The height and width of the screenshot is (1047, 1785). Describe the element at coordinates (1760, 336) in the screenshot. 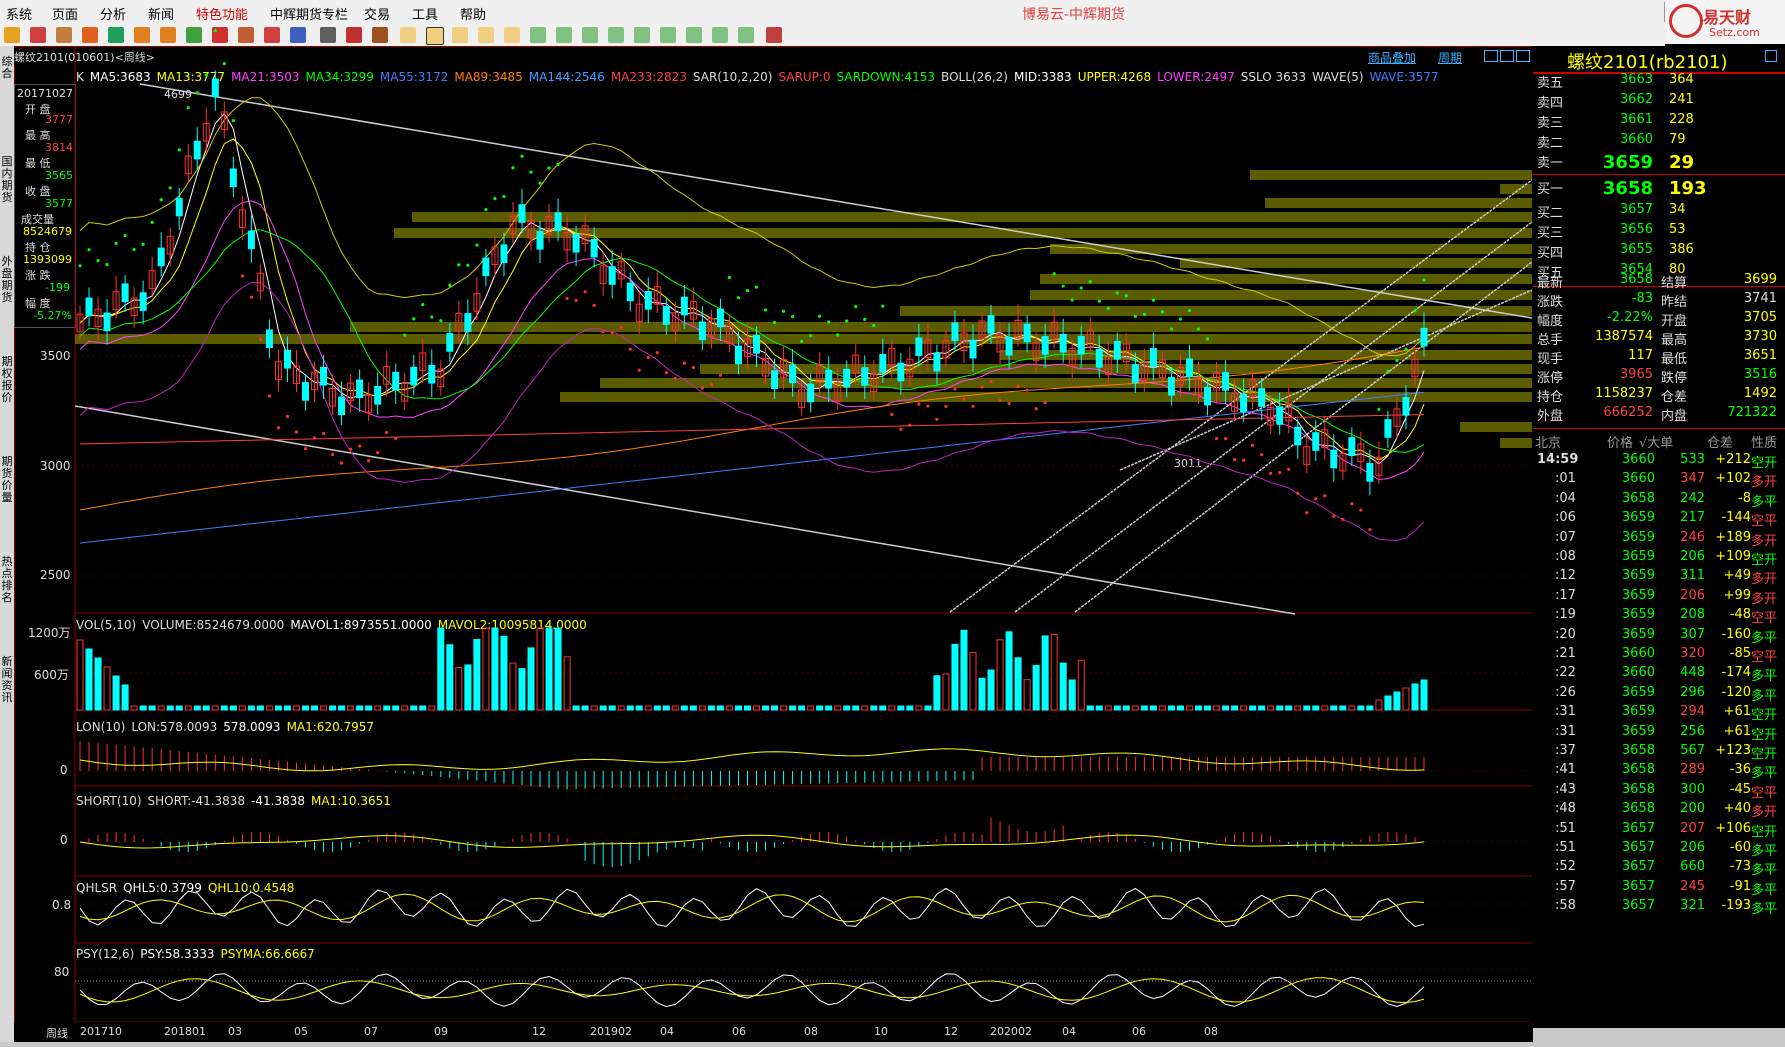

I see `cell: 3730` at that location.